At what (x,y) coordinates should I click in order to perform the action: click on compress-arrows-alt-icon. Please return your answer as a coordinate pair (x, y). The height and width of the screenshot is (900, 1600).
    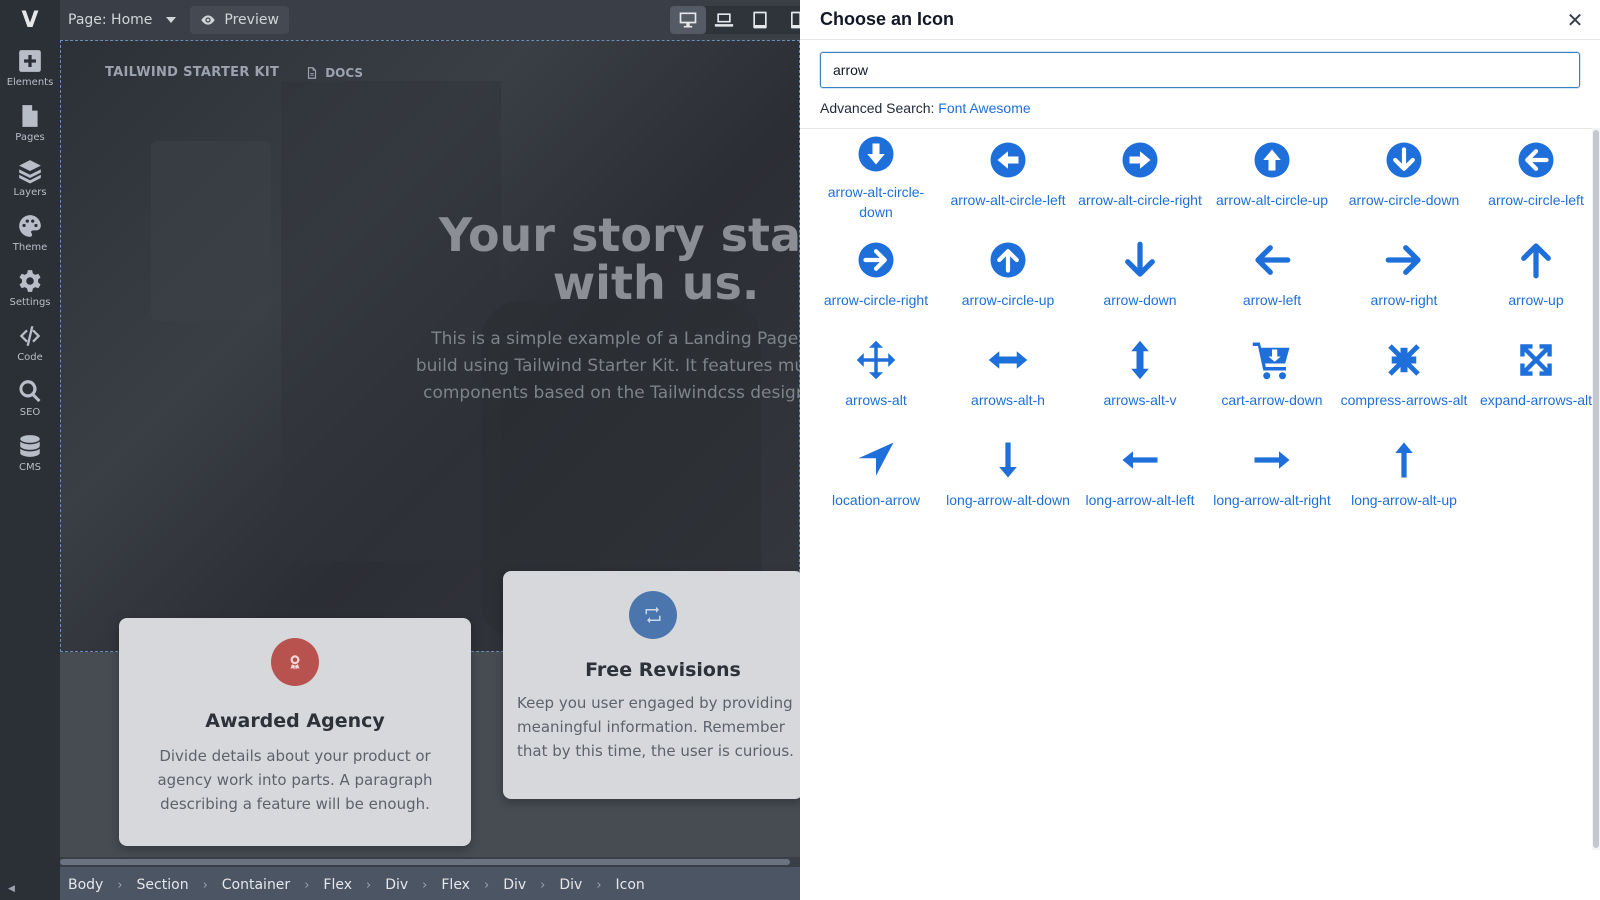
    Looking at the image, I should click on (1404, 360).